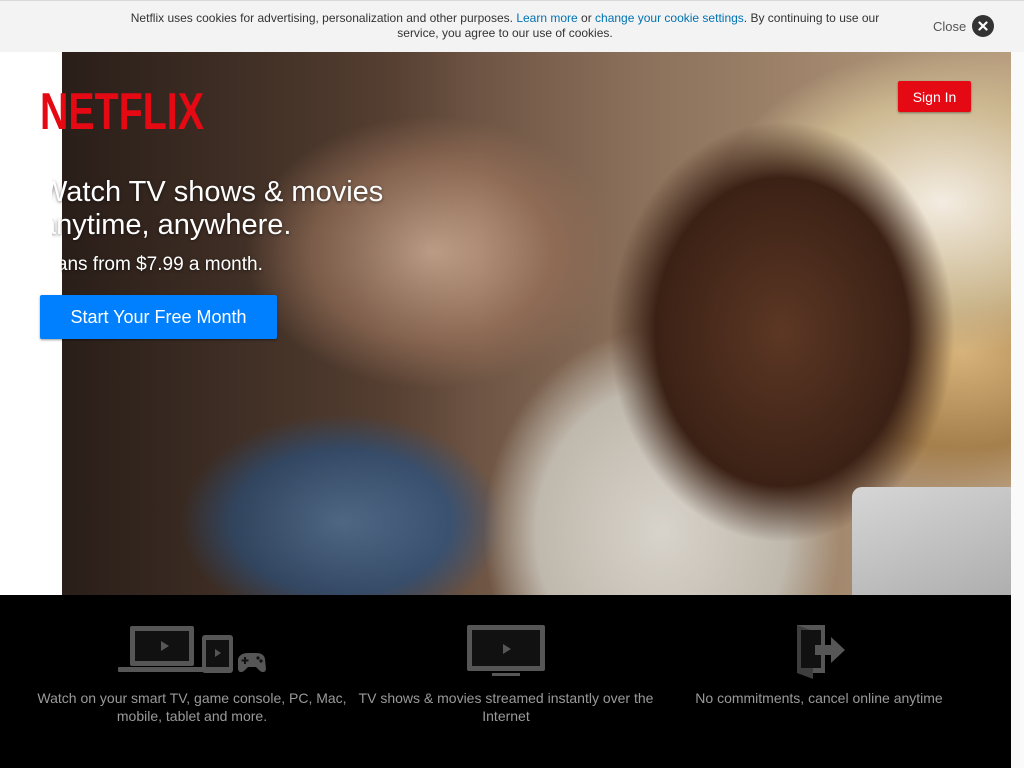 This screenshot has width=1024, height=768. Describe the element at coordinates (931, 541) in the screenshot. I see `laptop-image` at that location.